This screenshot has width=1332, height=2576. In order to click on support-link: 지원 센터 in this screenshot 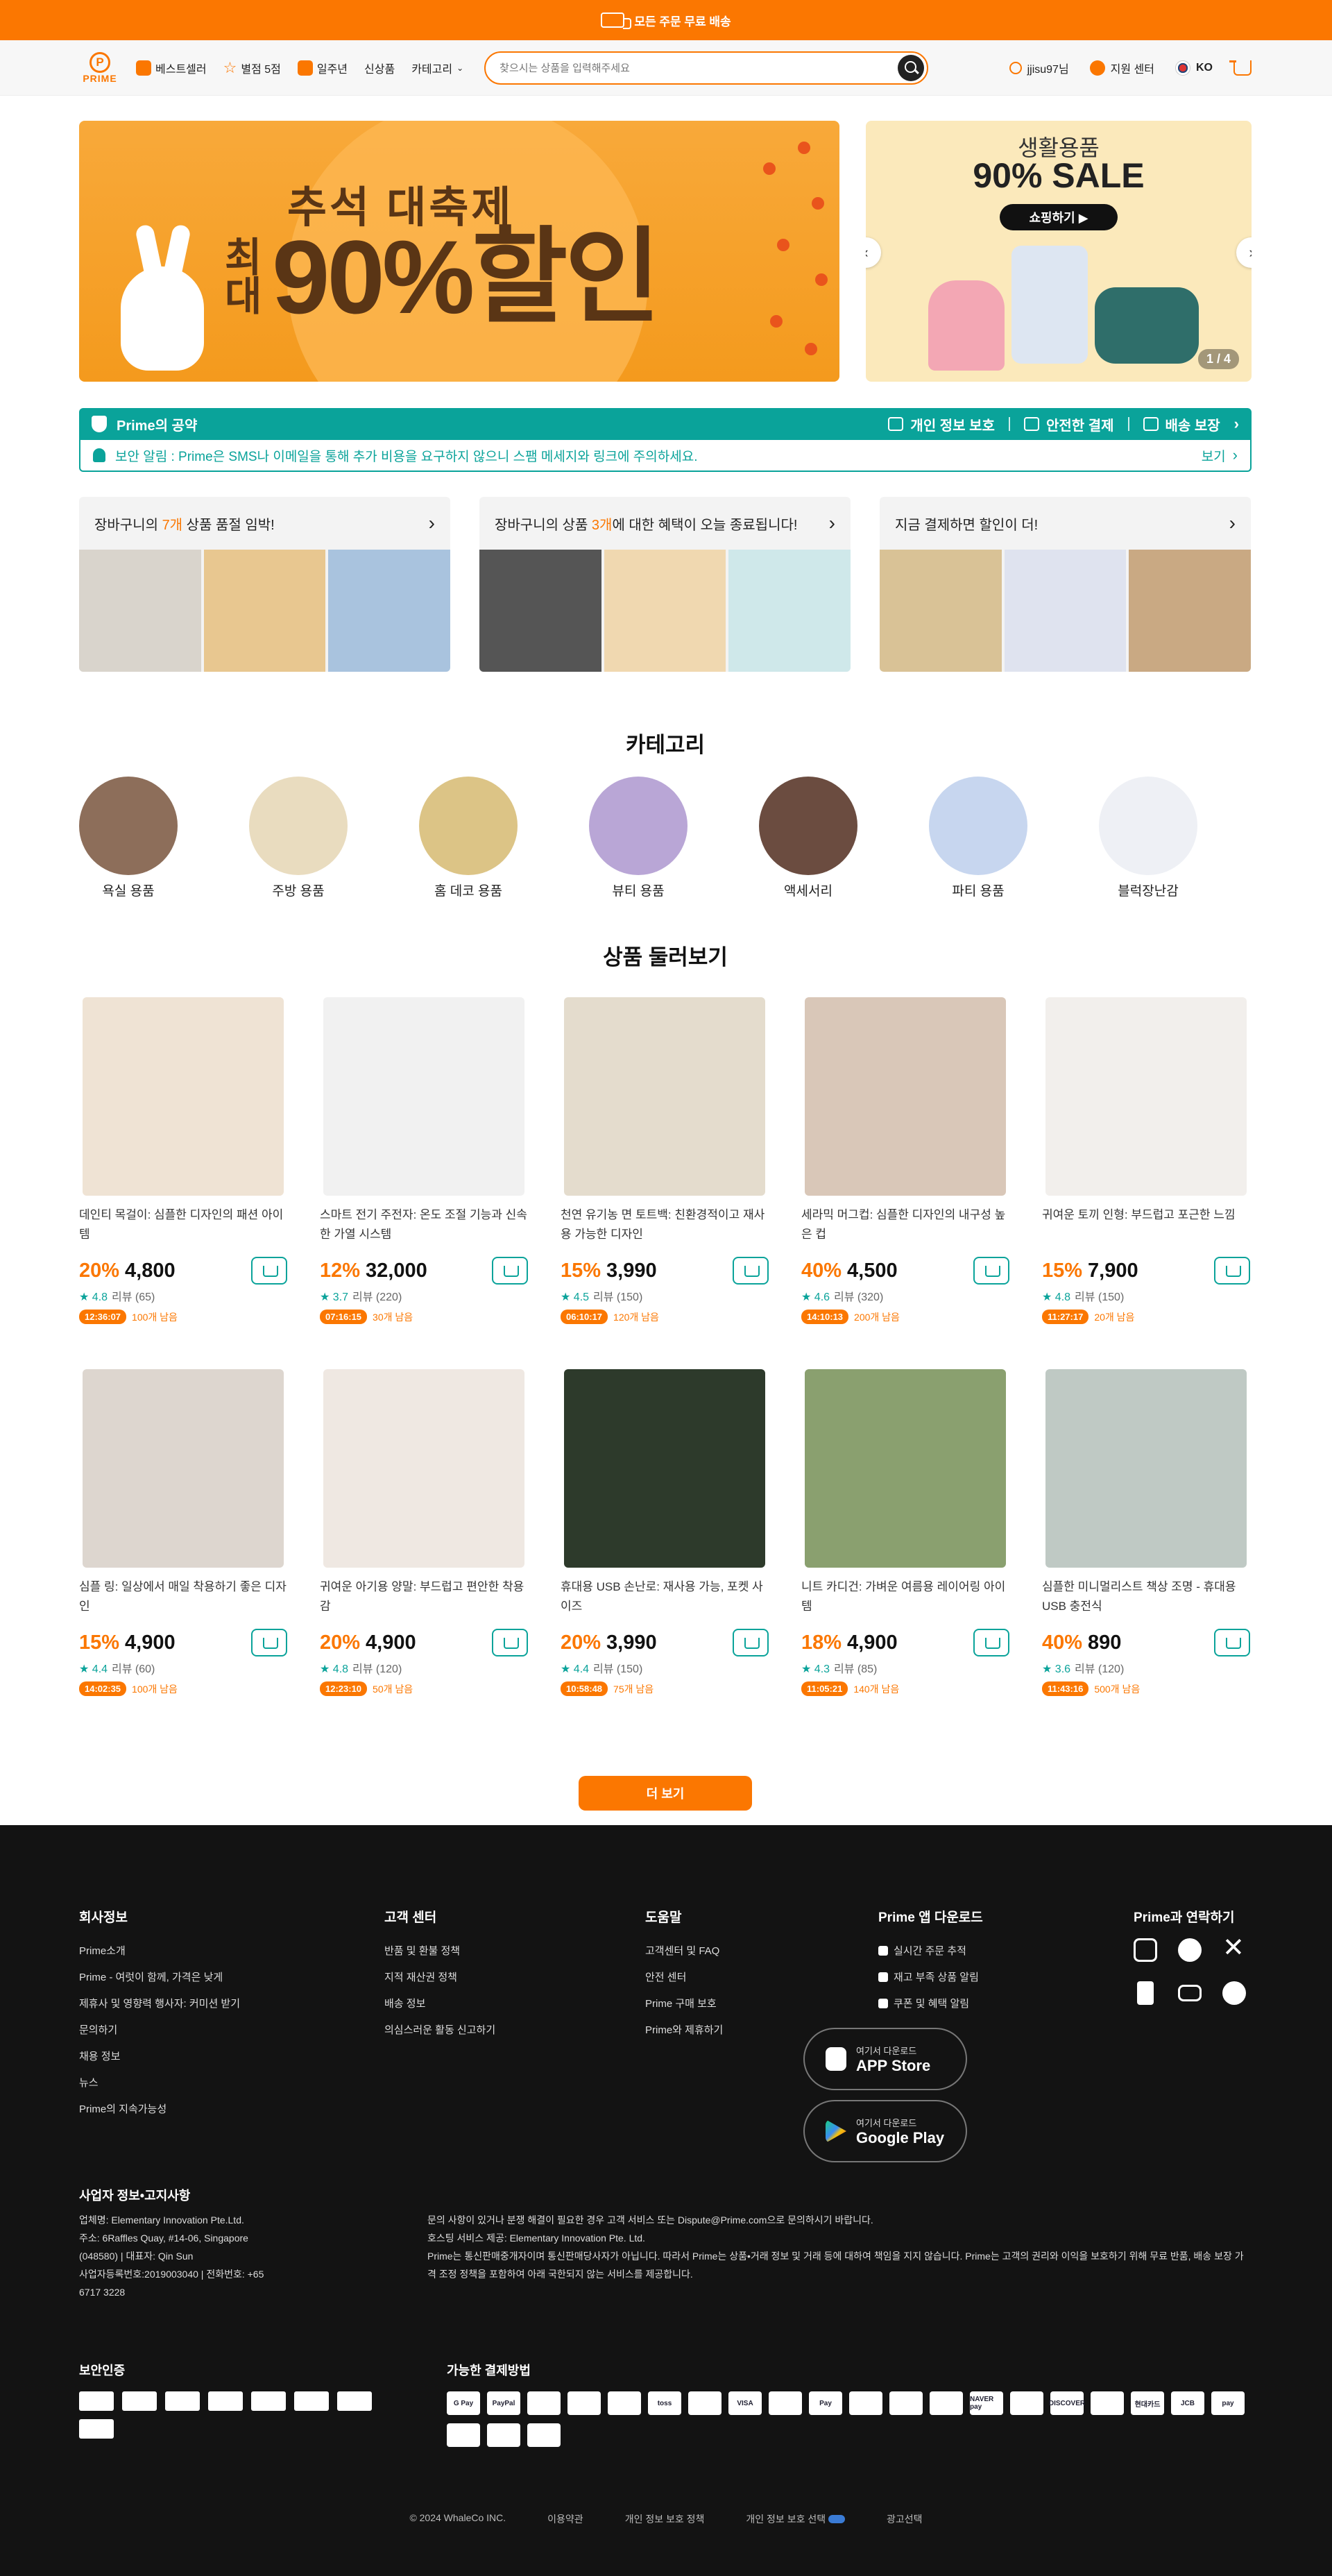, I will do `click(1121, 68)`.